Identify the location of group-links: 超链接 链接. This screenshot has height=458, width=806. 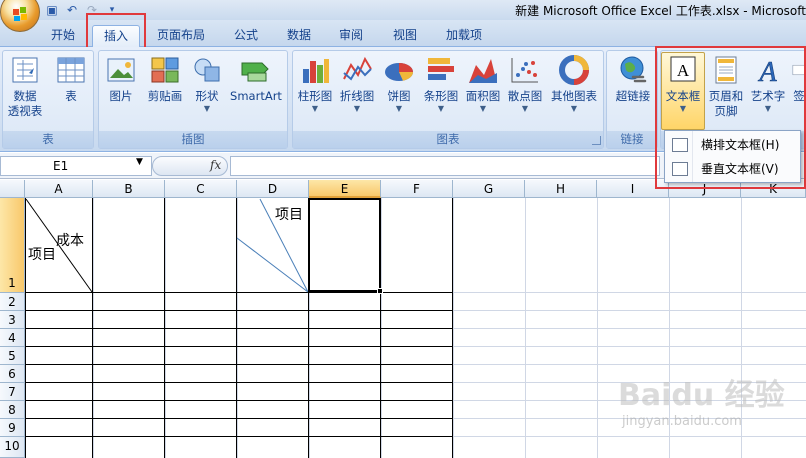
(632, 99).